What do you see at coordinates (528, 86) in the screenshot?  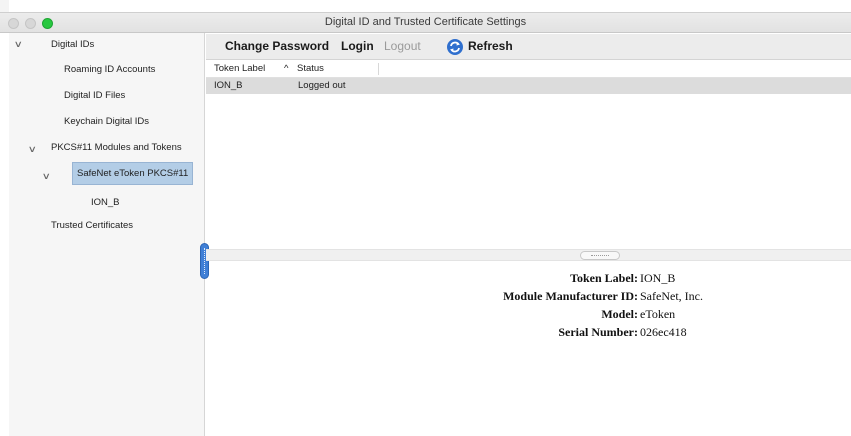 I see `table-row: ION_B Logged out` at bounding box center [528, 86].